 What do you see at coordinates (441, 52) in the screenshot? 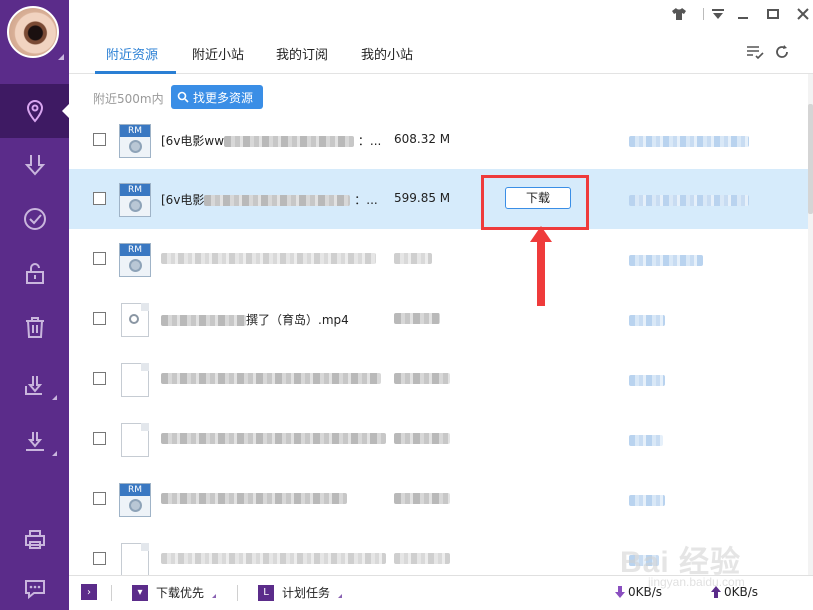
I see `tab-bar: 附近资源 附近小站 我的订阅 我的小站` at bounding box center [441, 52].